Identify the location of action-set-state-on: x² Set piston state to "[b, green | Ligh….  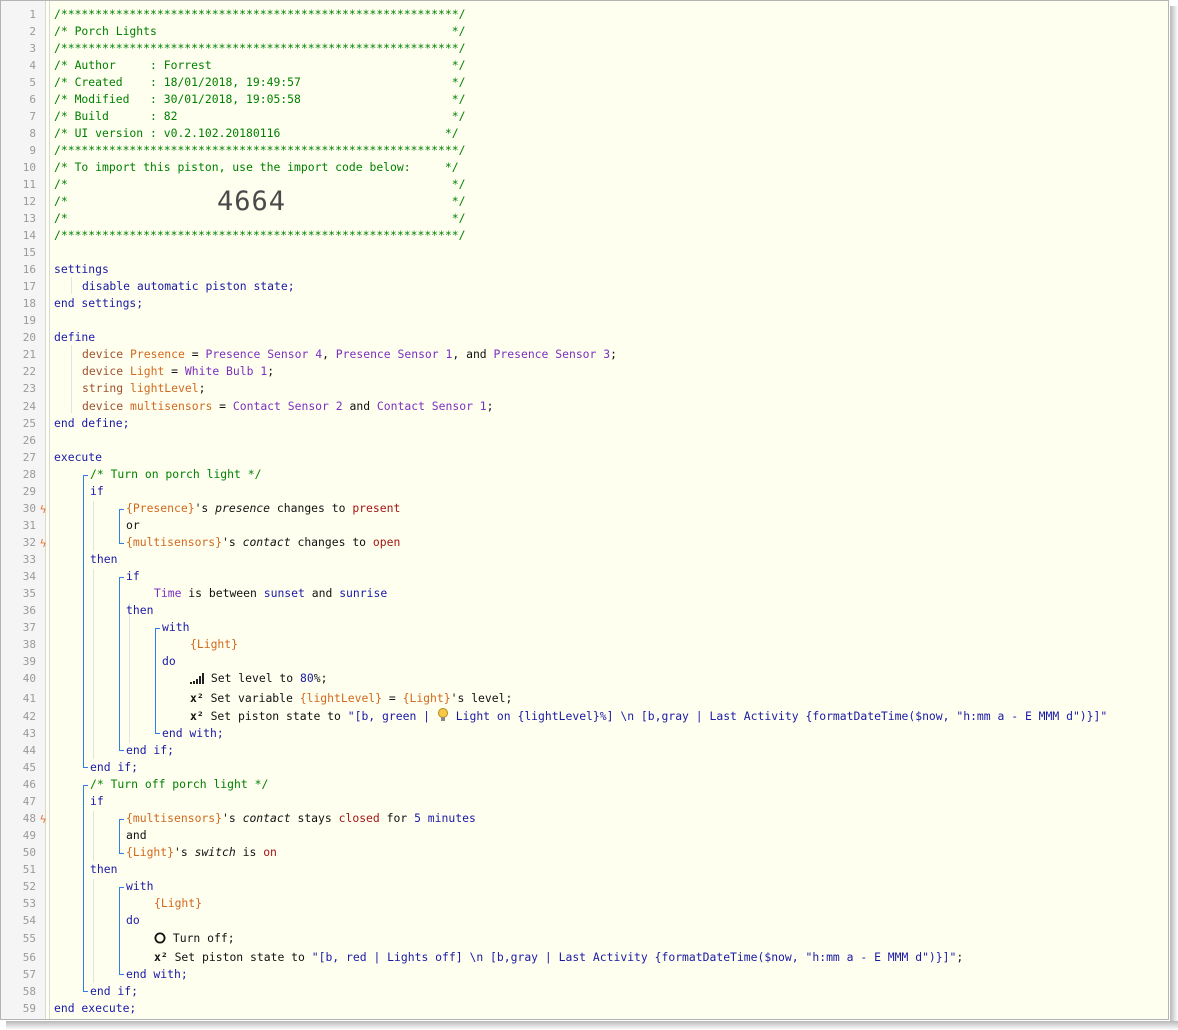
(648, 716).